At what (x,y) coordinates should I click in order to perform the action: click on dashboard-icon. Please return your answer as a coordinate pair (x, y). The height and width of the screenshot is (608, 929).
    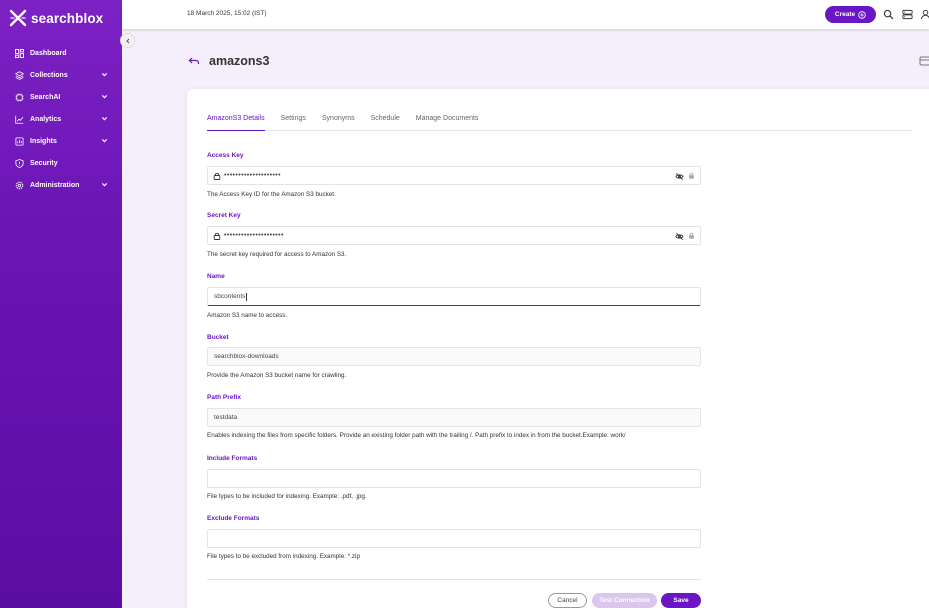
    Looking at the image, I should click on (19, 53).